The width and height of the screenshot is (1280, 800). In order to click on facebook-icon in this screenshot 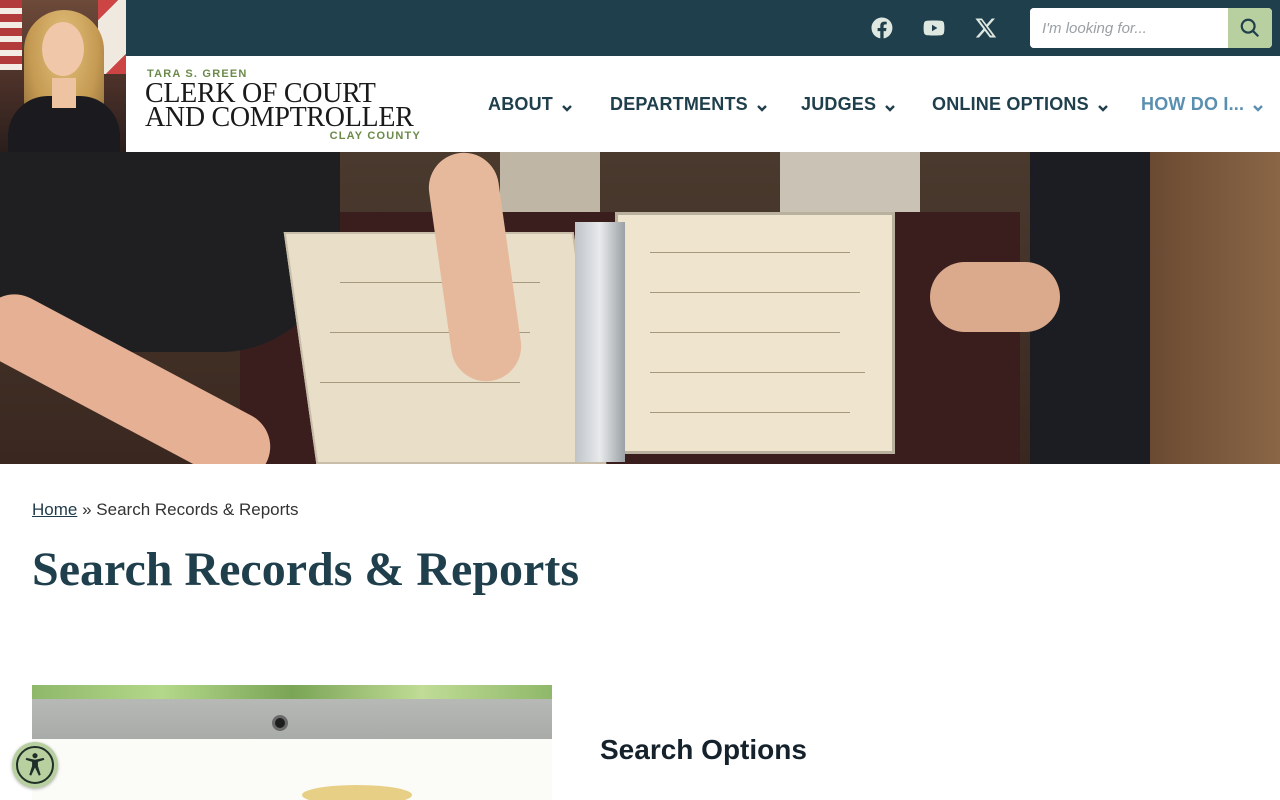, I will do `click(882, 28)`.